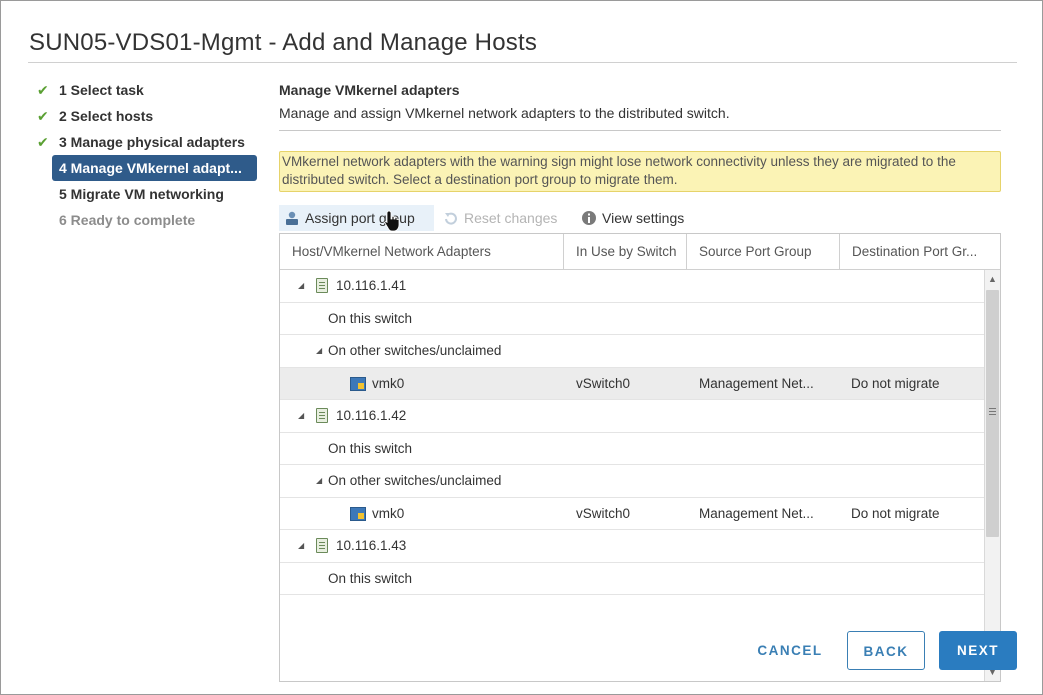  What do you see at coordinates (625, 251) in the screenshot?
I see `column-header-in-use-by-switch: In Use by Switch` at bounding box center [625, 251].